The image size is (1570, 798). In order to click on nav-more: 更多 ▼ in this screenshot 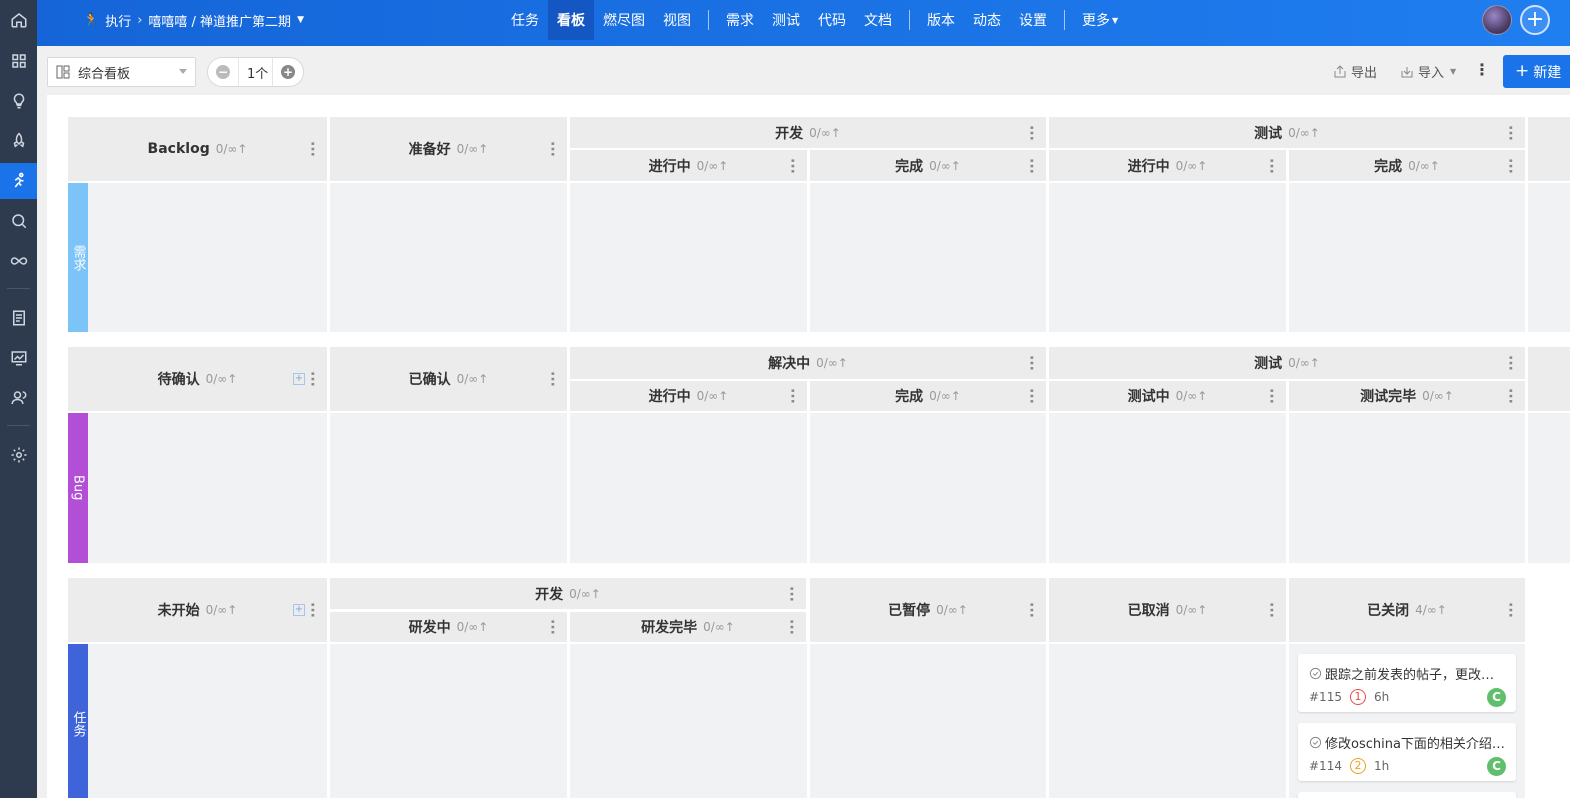, I will do `click(1100, 20)`.